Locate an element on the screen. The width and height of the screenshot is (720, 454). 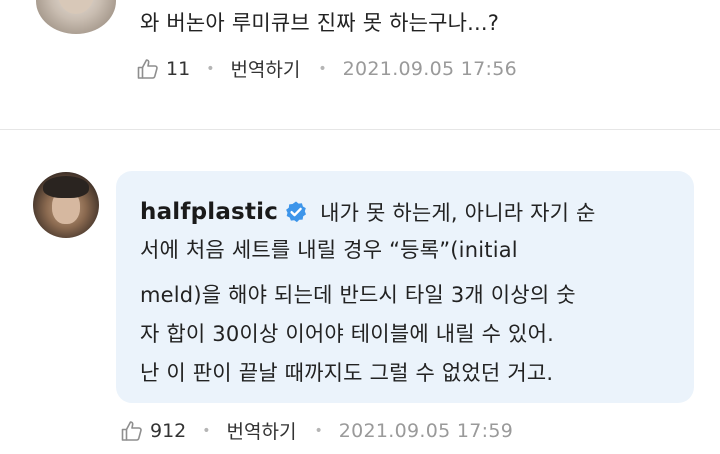
like-count: 11 is located at coordinates (178, 68).